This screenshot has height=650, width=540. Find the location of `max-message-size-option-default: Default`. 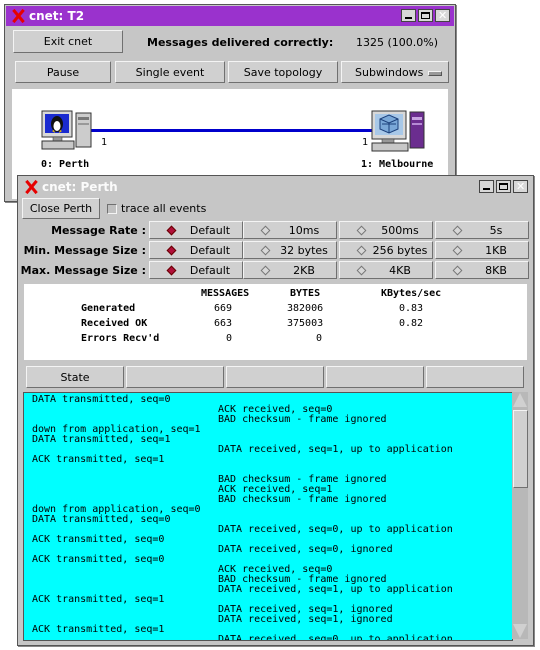

max-message-size-option-default: Default is located at coordinates (196, 270).